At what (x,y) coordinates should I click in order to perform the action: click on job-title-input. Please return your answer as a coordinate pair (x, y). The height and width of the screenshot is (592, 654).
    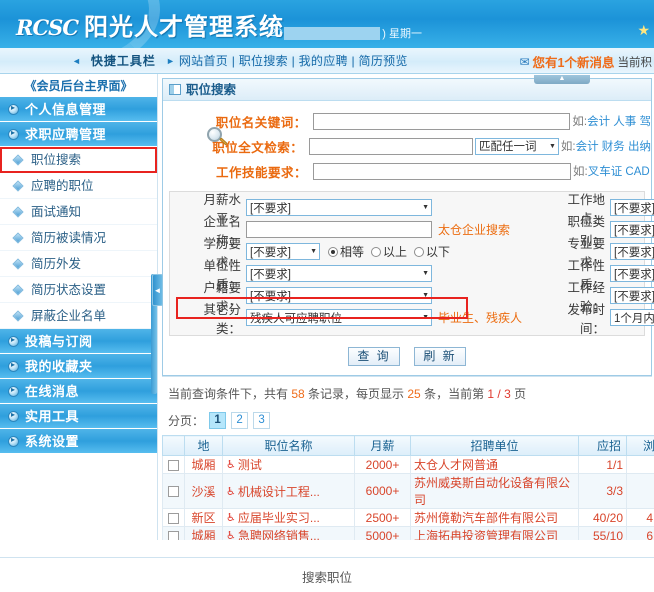
    Looking at the image, I should click on (441, 121).